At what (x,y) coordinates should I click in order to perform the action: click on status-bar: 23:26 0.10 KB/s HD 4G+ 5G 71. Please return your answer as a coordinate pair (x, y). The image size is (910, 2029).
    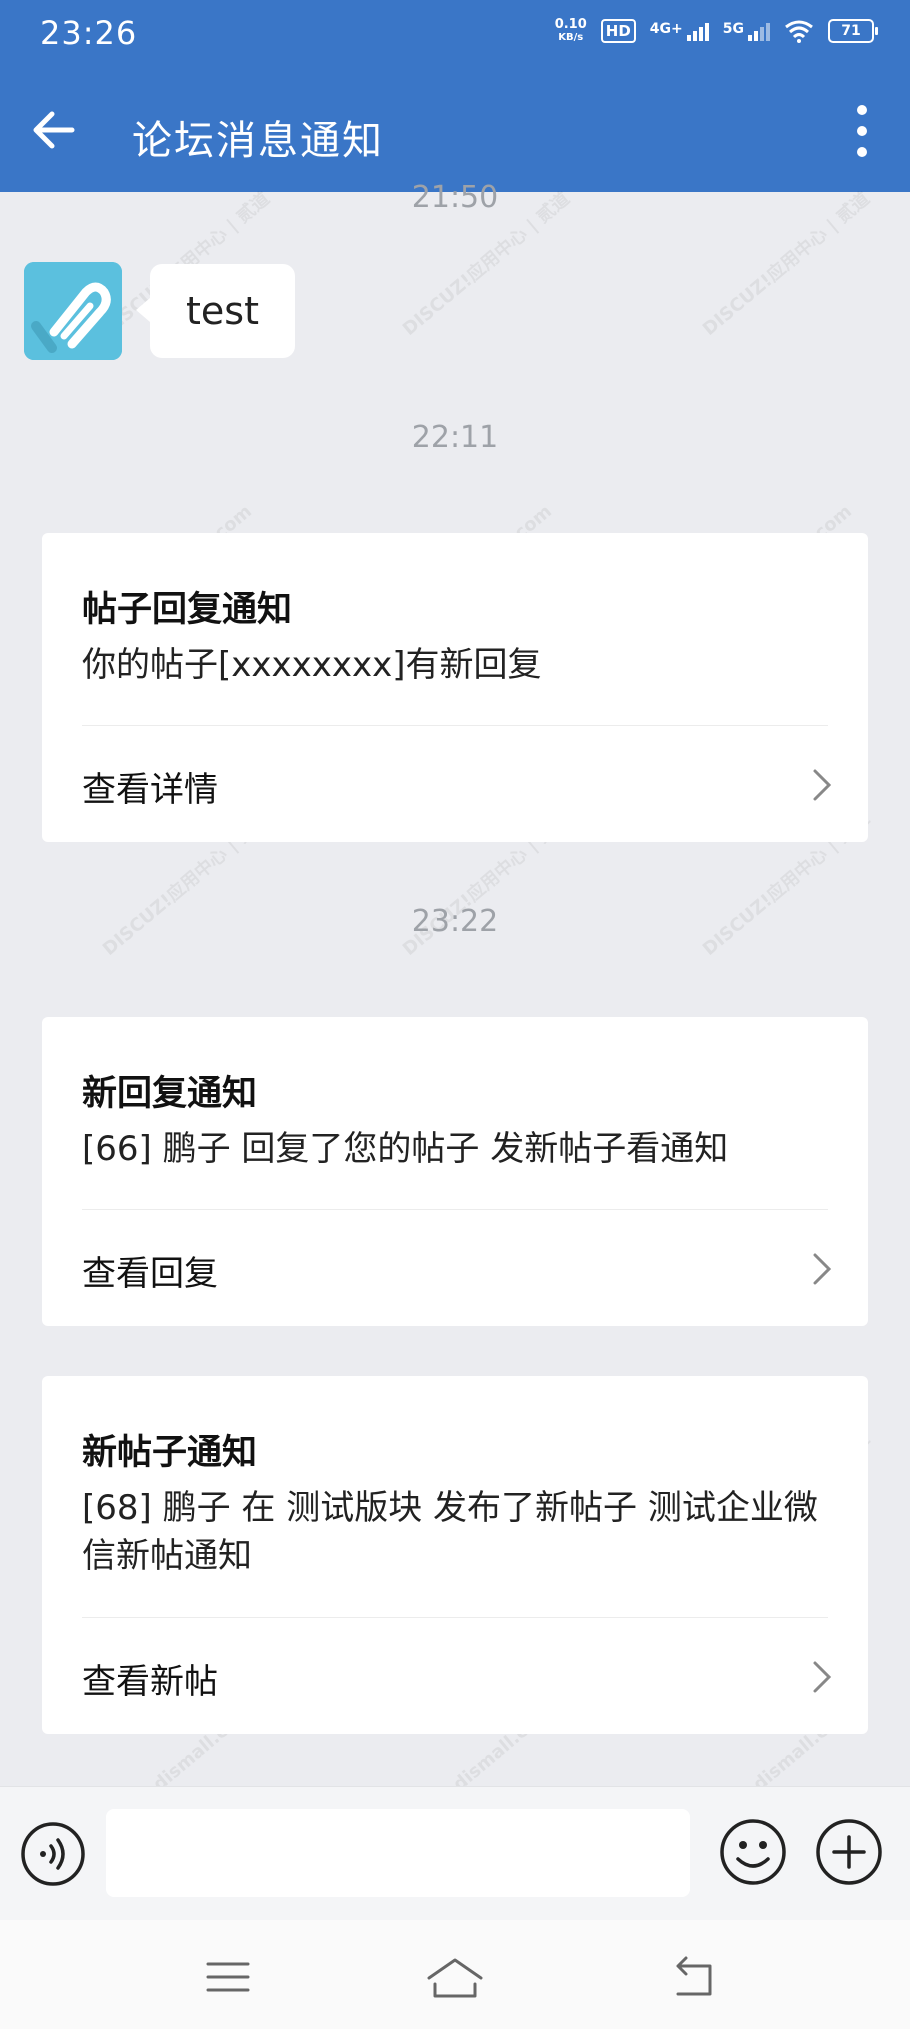
    Looking at the image, I should click on (455, 35).